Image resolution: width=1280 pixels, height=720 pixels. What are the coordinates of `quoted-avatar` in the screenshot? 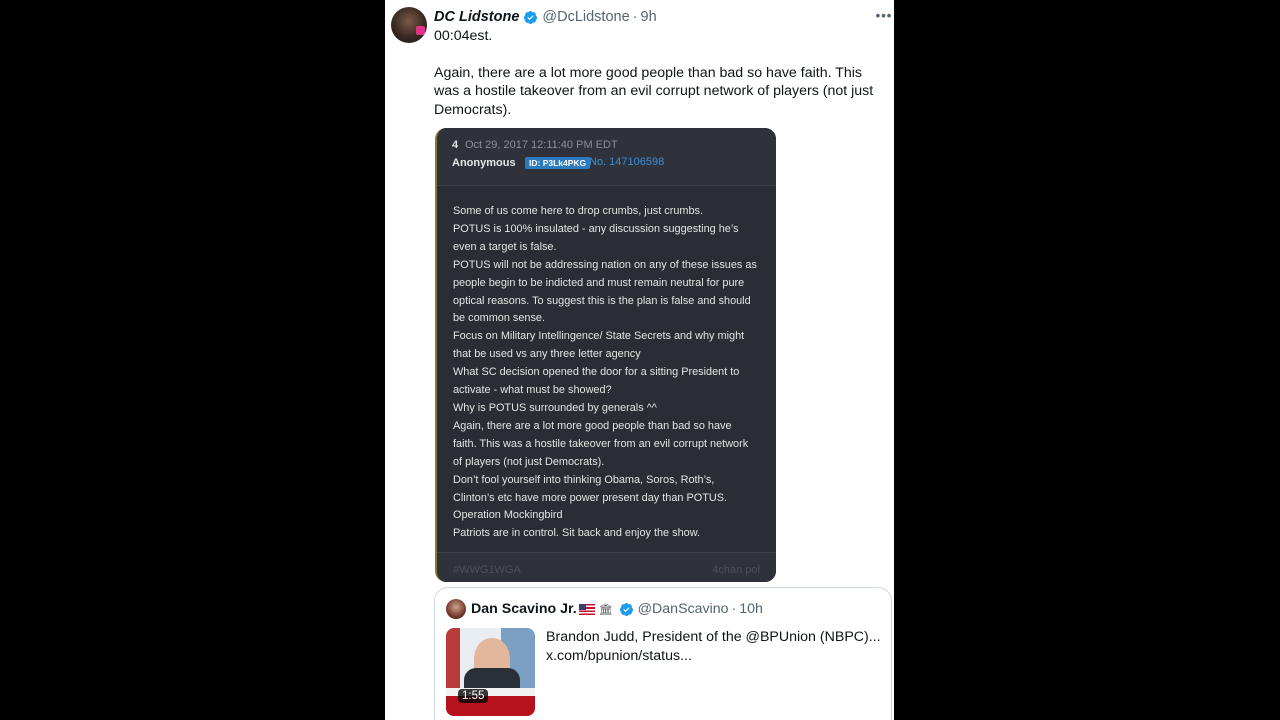 It's located at (456, 609).